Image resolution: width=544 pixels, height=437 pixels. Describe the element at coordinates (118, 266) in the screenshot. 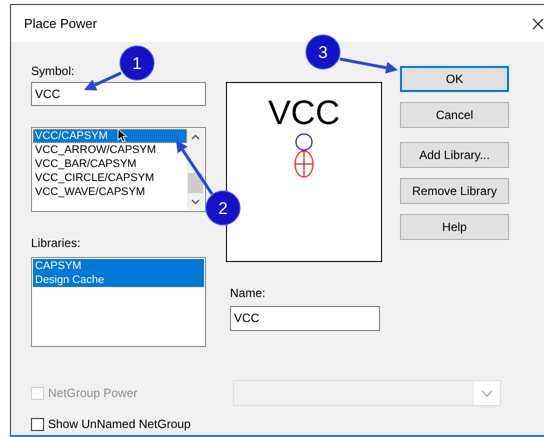

I see `list-item: CAPSYM` at that location.